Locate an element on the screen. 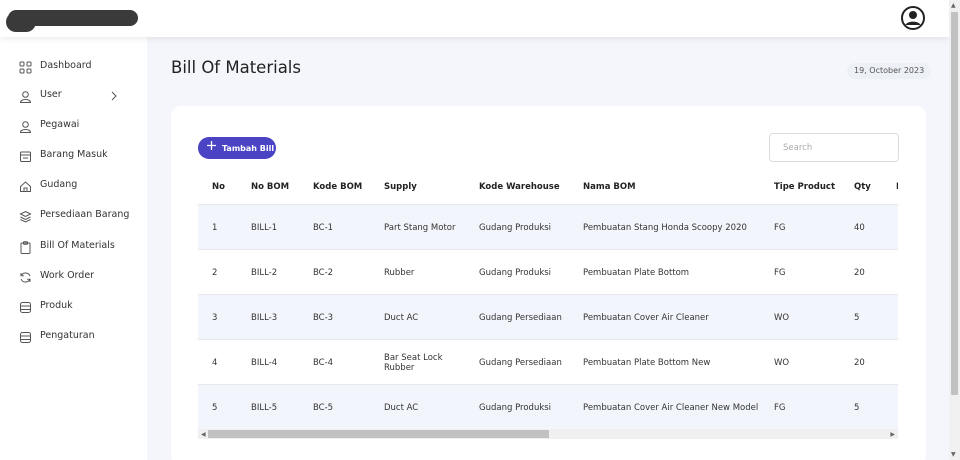 Image resolution: width=960 pixels, height=460 pixels. sidebar-item-label: Pegawai is located at coordinates (60, 124).